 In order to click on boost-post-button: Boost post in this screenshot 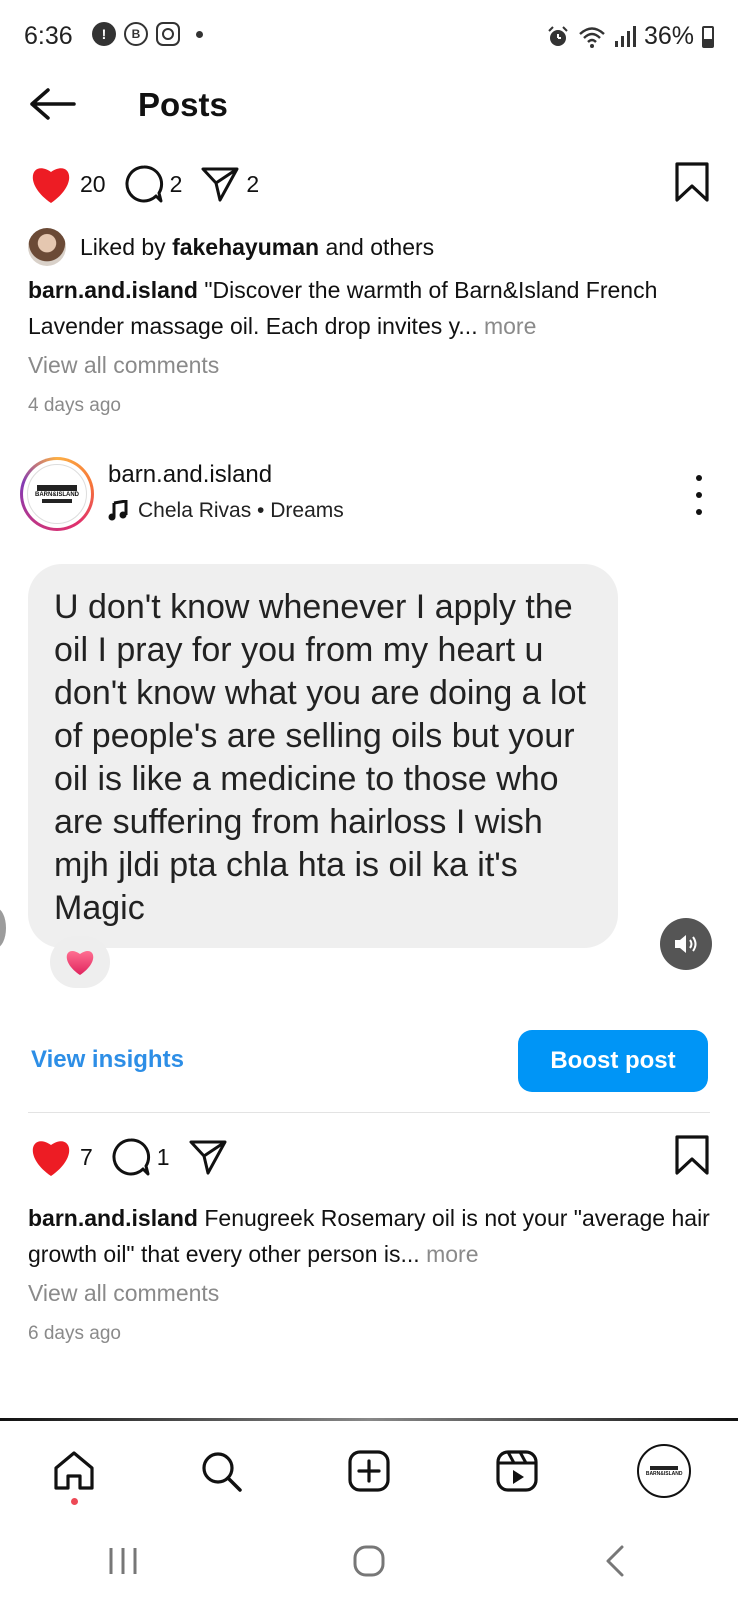, I will do `click(613, 1061)`.